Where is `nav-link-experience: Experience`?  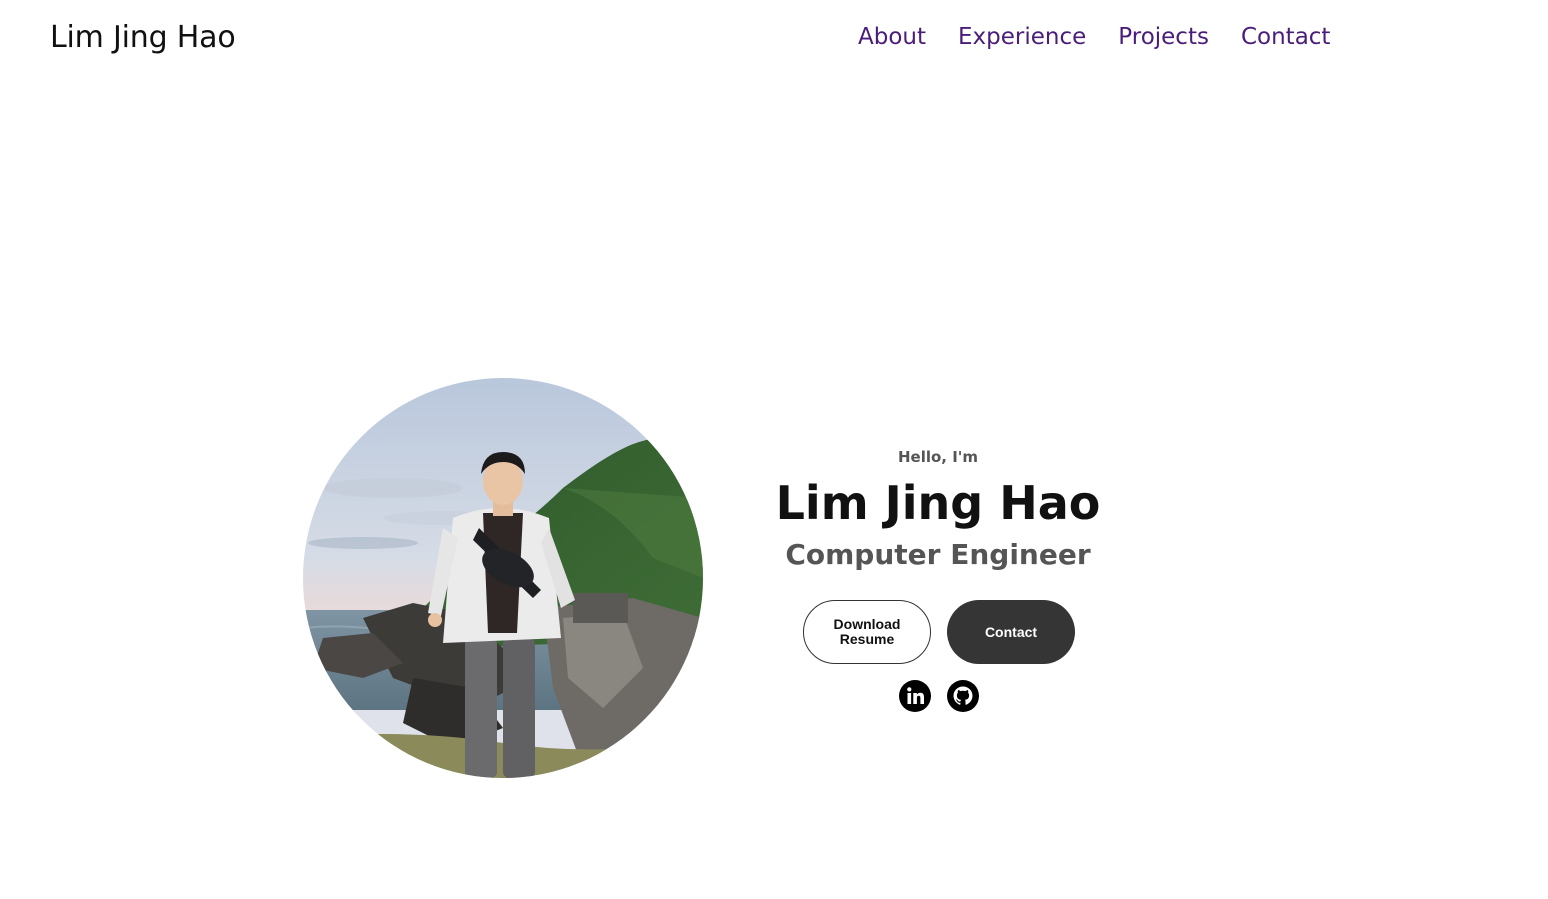
nav-link-experience: Experience is located at coordinates (1022, 37).